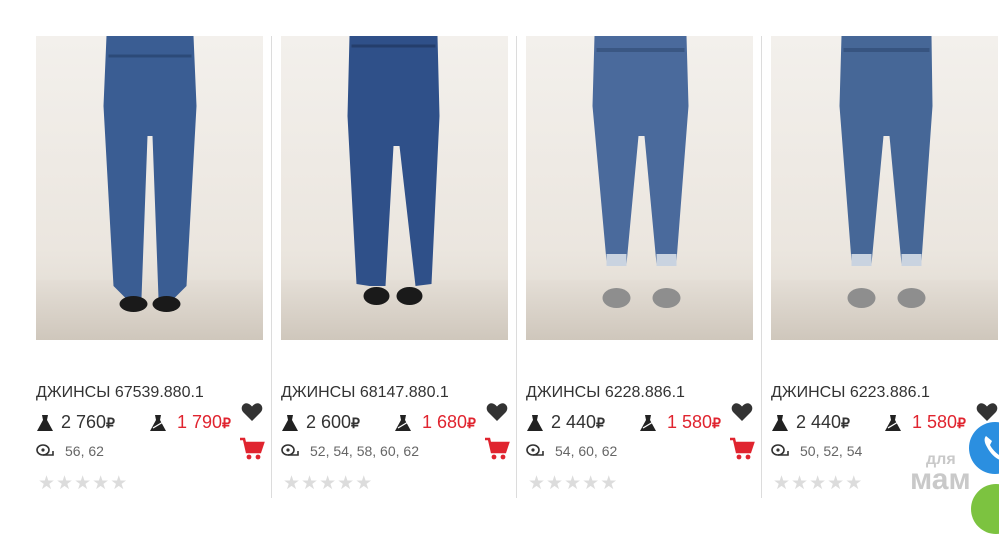 This screenshot has width=999, height=534. I want to click on price-row: 2 440₽ 1 580₽, so click(885, 424).